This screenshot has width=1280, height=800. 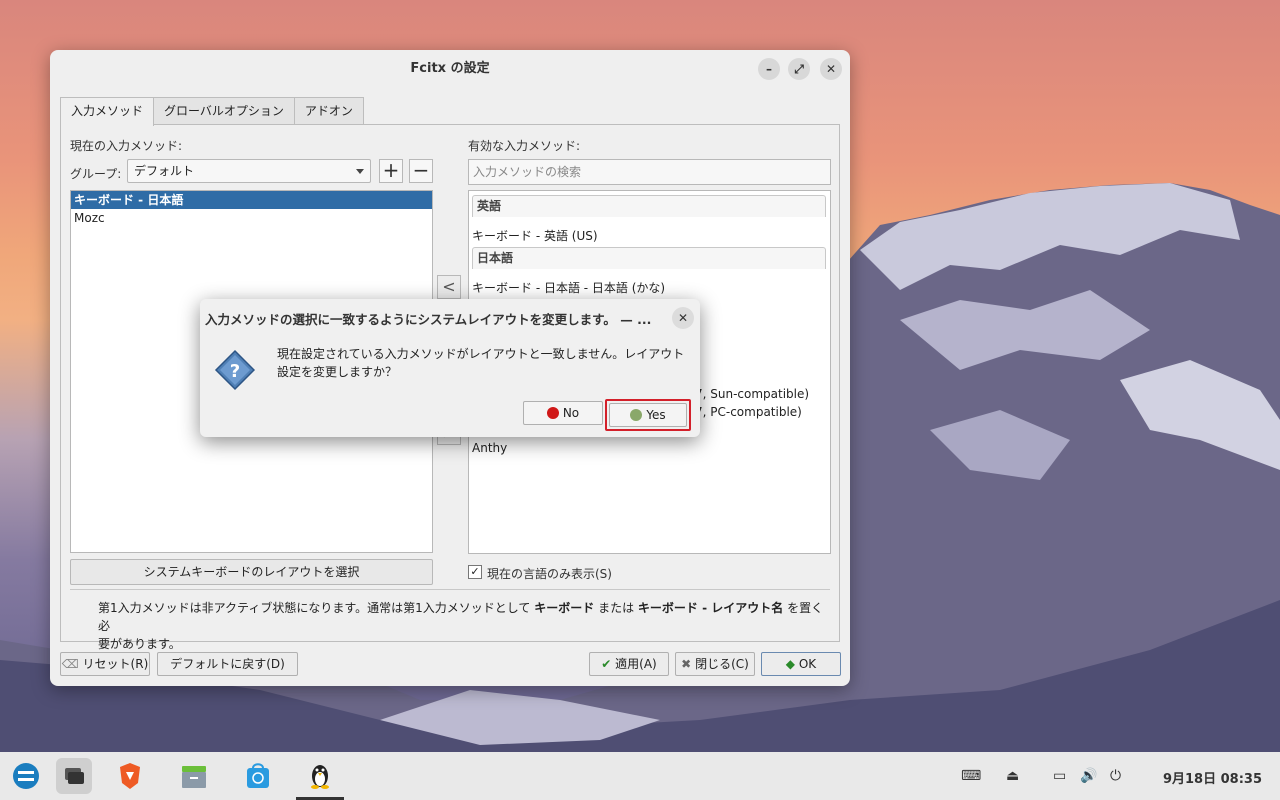 I want to click on fcitx-tux-icon, so click(x=320, y=779).